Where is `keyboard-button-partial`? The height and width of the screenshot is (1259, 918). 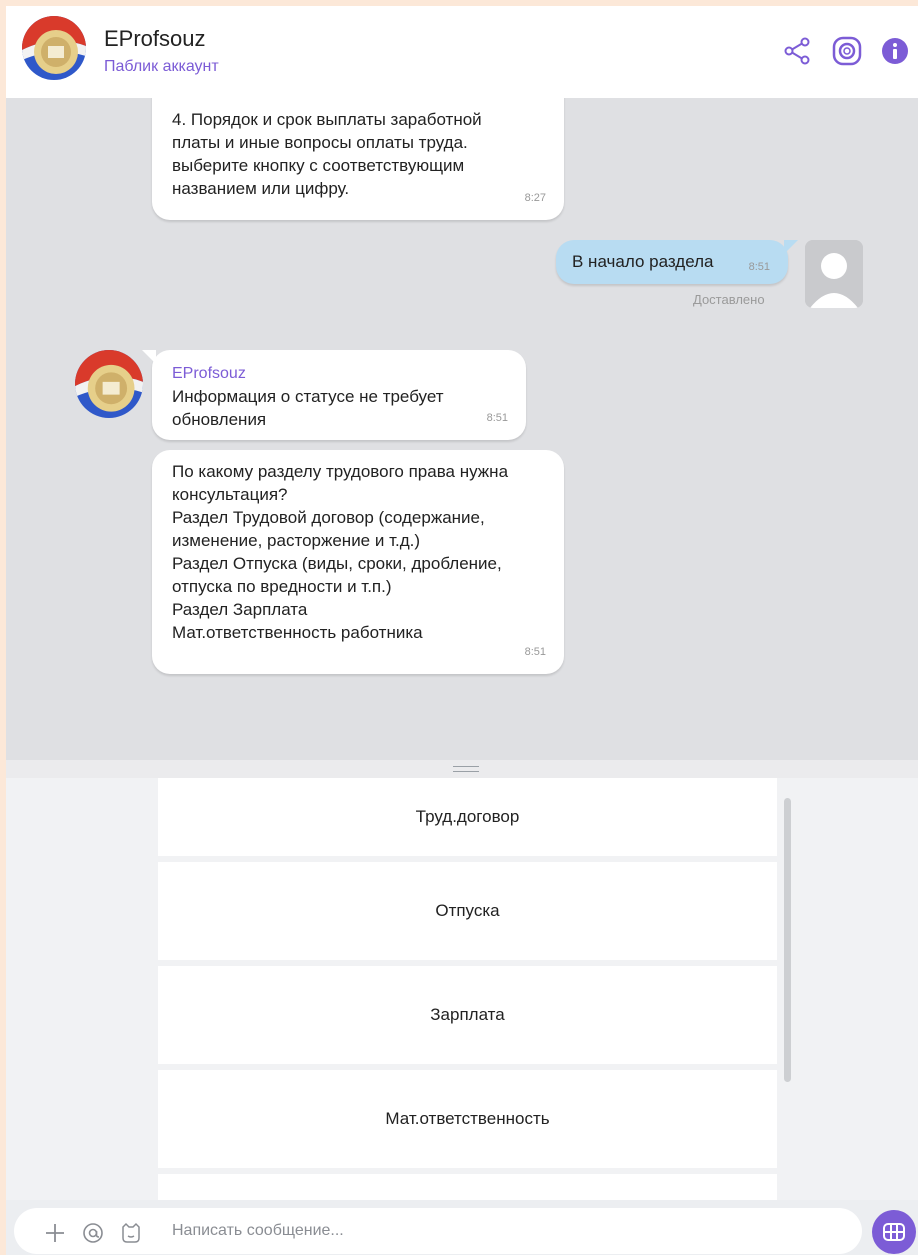 keyboard-button-partial is located at coordinates (467, 1187).